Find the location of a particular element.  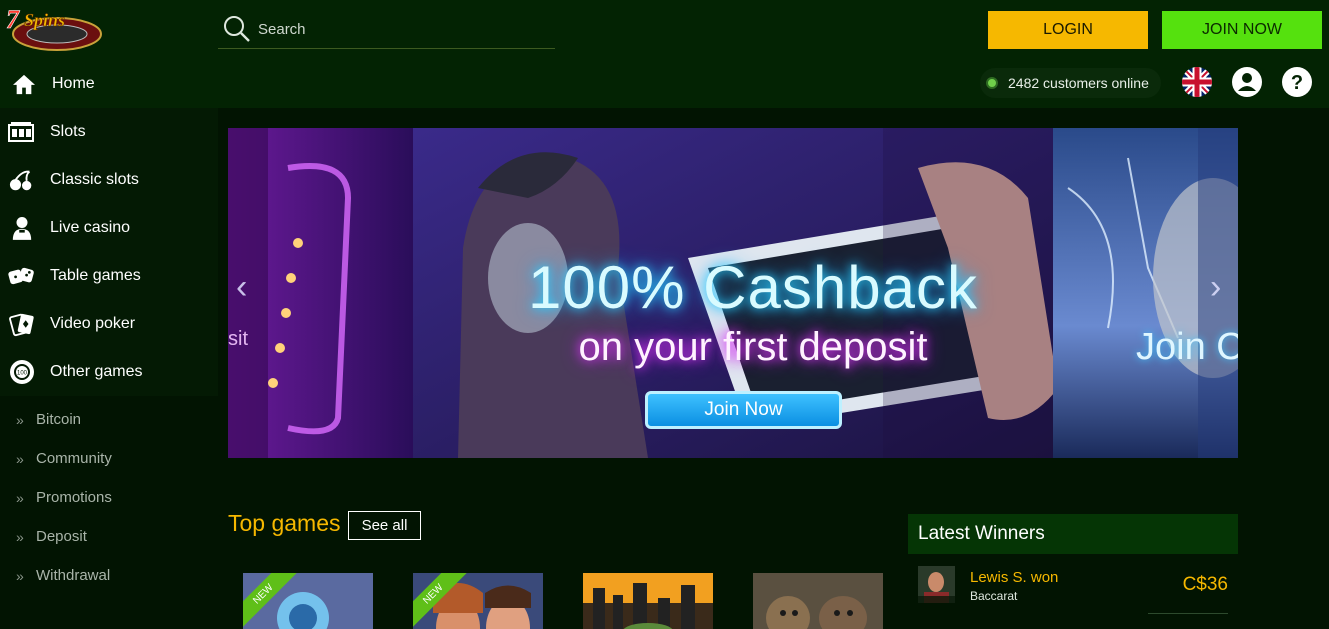

customers-online-badge: 2482 customers online is located at coordinates (1070, 83).